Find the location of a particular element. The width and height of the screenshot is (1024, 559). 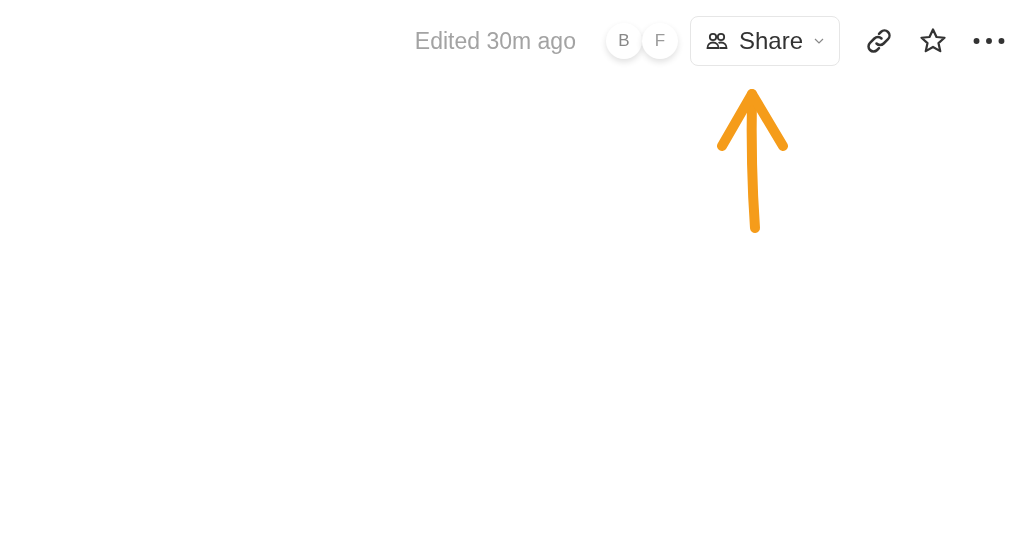

link-icon is located at coordinates (879, 41).